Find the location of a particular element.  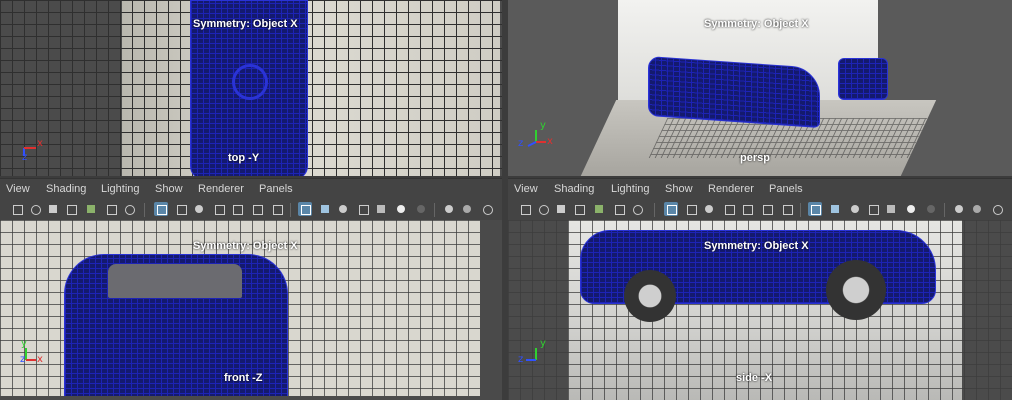

car-windshield is located at coordinates (175, 281).